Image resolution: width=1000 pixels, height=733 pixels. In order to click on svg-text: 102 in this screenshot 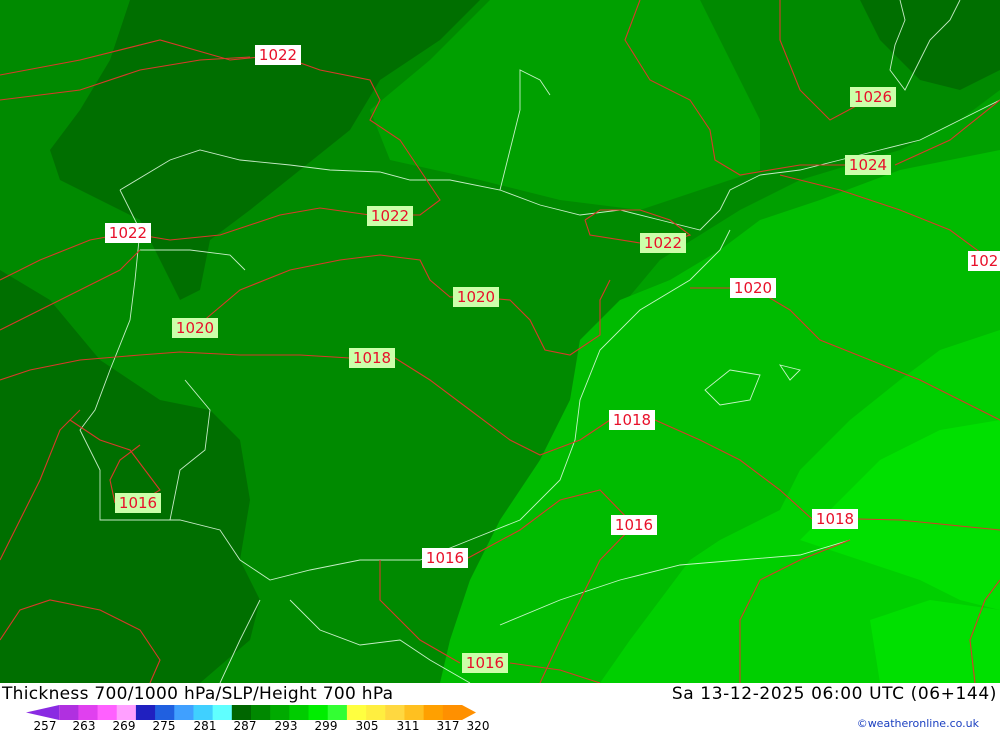, I will do `click(984, 261)`.